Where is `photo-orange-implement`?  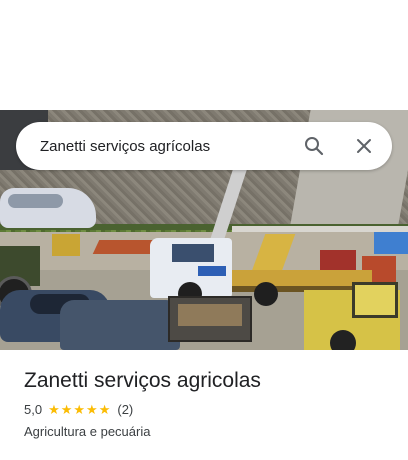
photo-orange-implement is located at coordinates (125, 247).